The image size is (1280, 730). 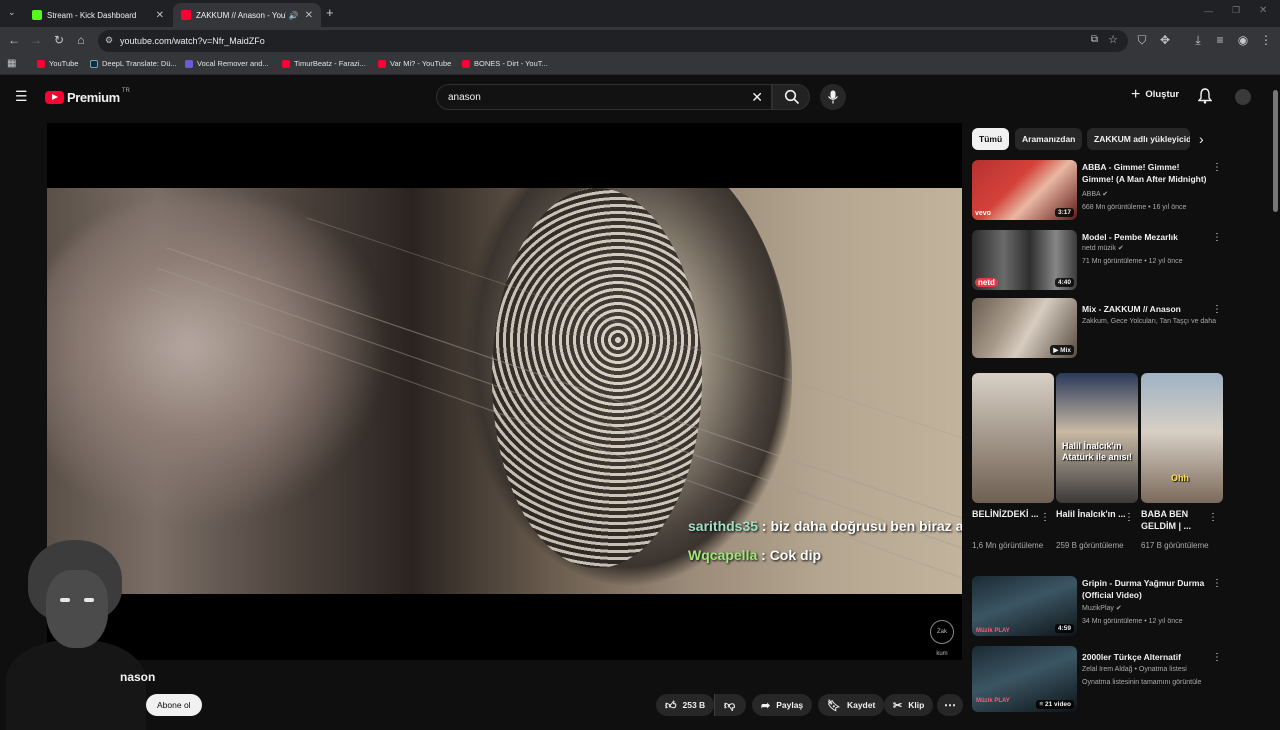 I want to click on tab-search-icon: ⌄, so click(x=12, y=12).